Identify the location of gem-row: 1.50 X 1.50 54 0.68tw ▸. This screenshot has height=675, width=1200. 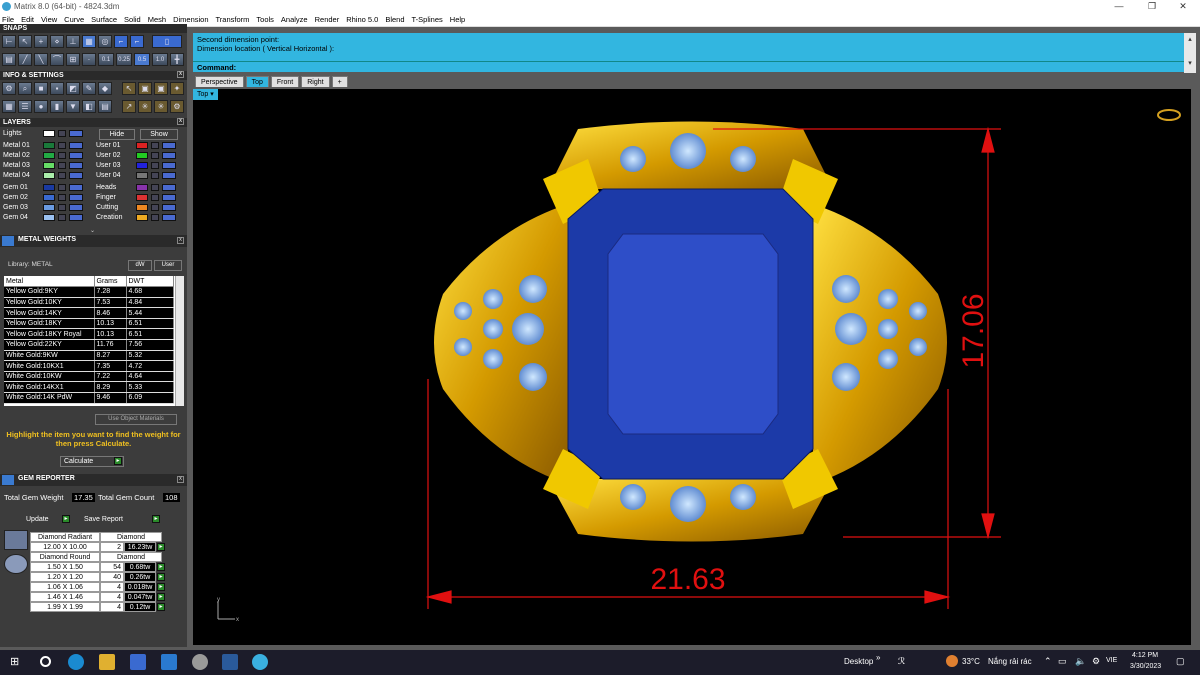
(111, 567).